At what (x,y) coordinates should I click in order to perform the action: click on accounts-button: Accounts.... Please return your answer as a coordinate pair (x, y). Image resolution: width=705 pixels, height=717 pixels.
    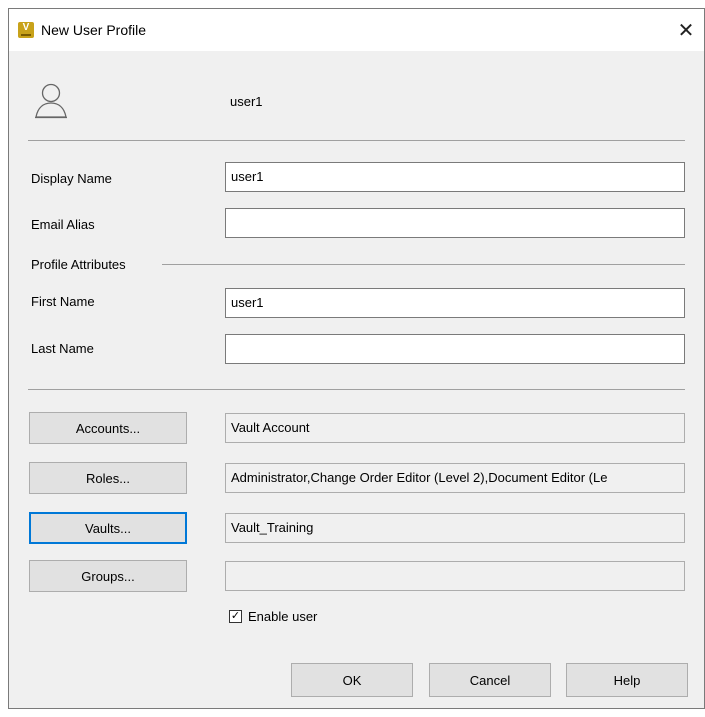
    Looking at the image, I should click on (108, 428).